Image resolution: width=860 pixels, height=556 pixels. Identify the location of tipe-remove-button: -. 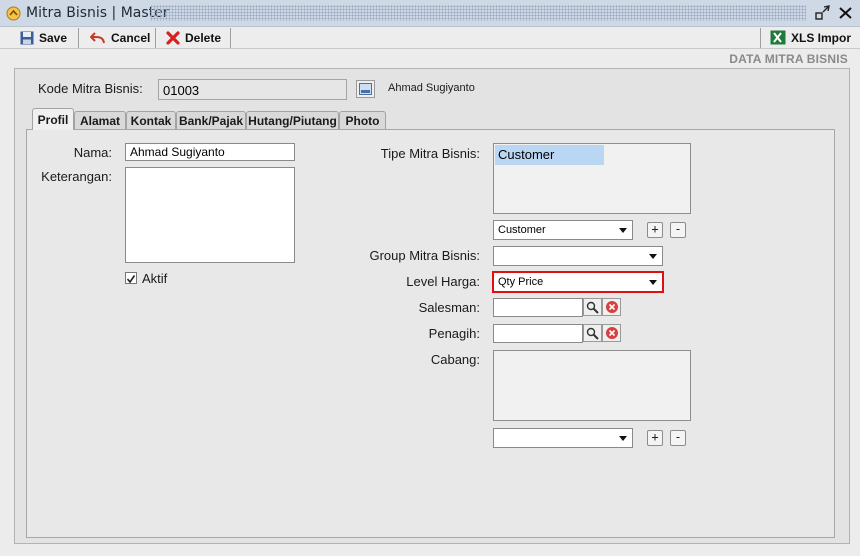
(678, 230).